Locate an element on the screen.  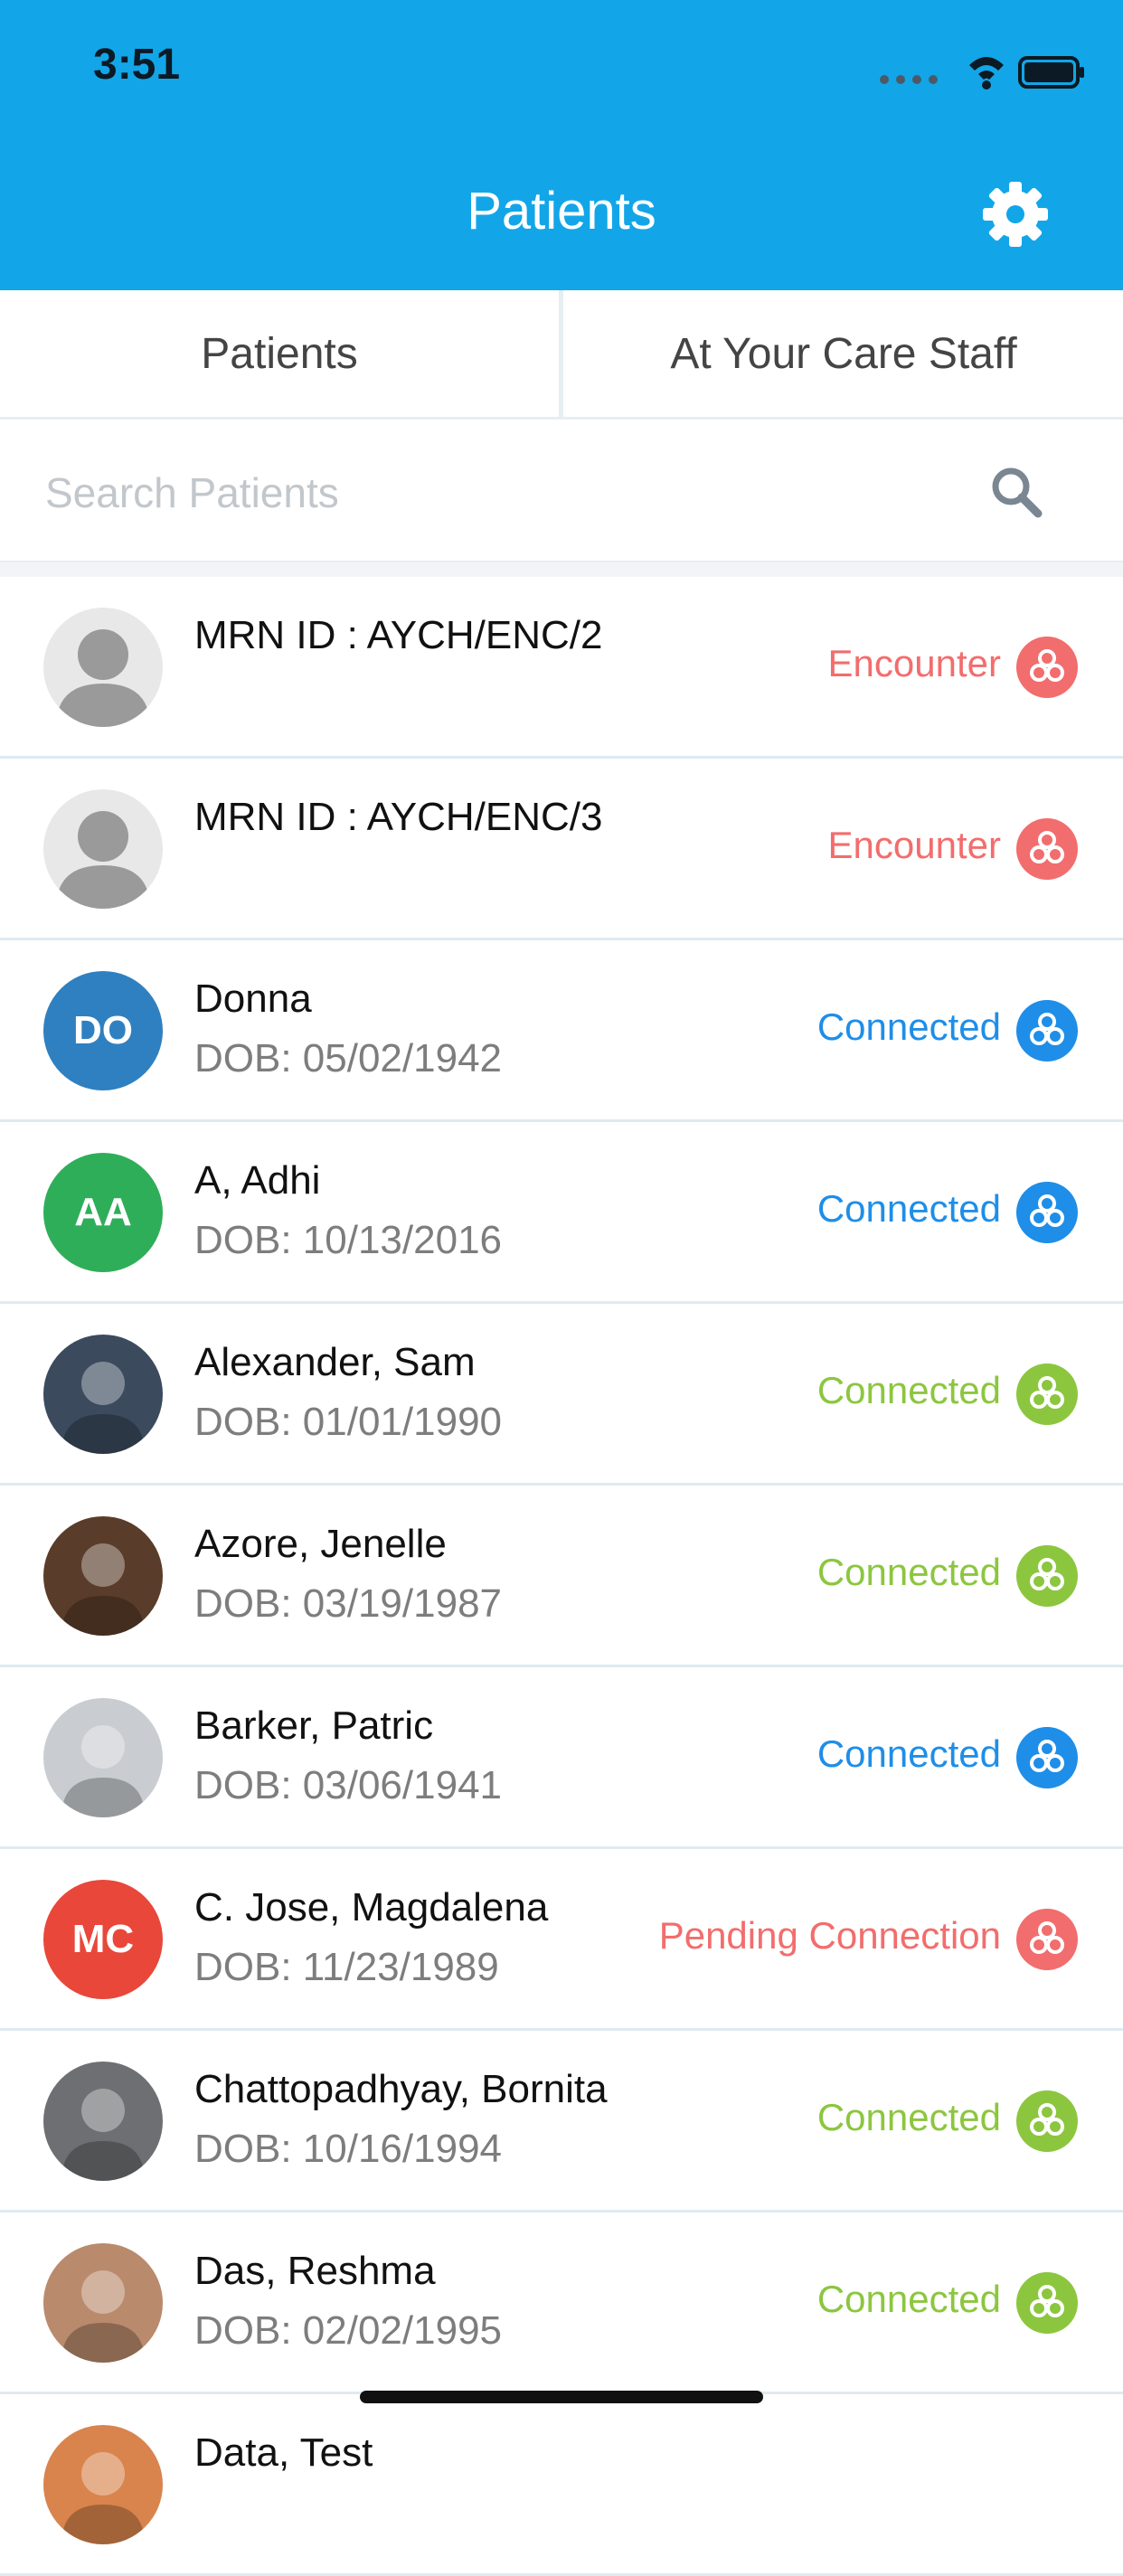
tab-bar: Patients At Your Care Staff is located at coordinates (561, 355).